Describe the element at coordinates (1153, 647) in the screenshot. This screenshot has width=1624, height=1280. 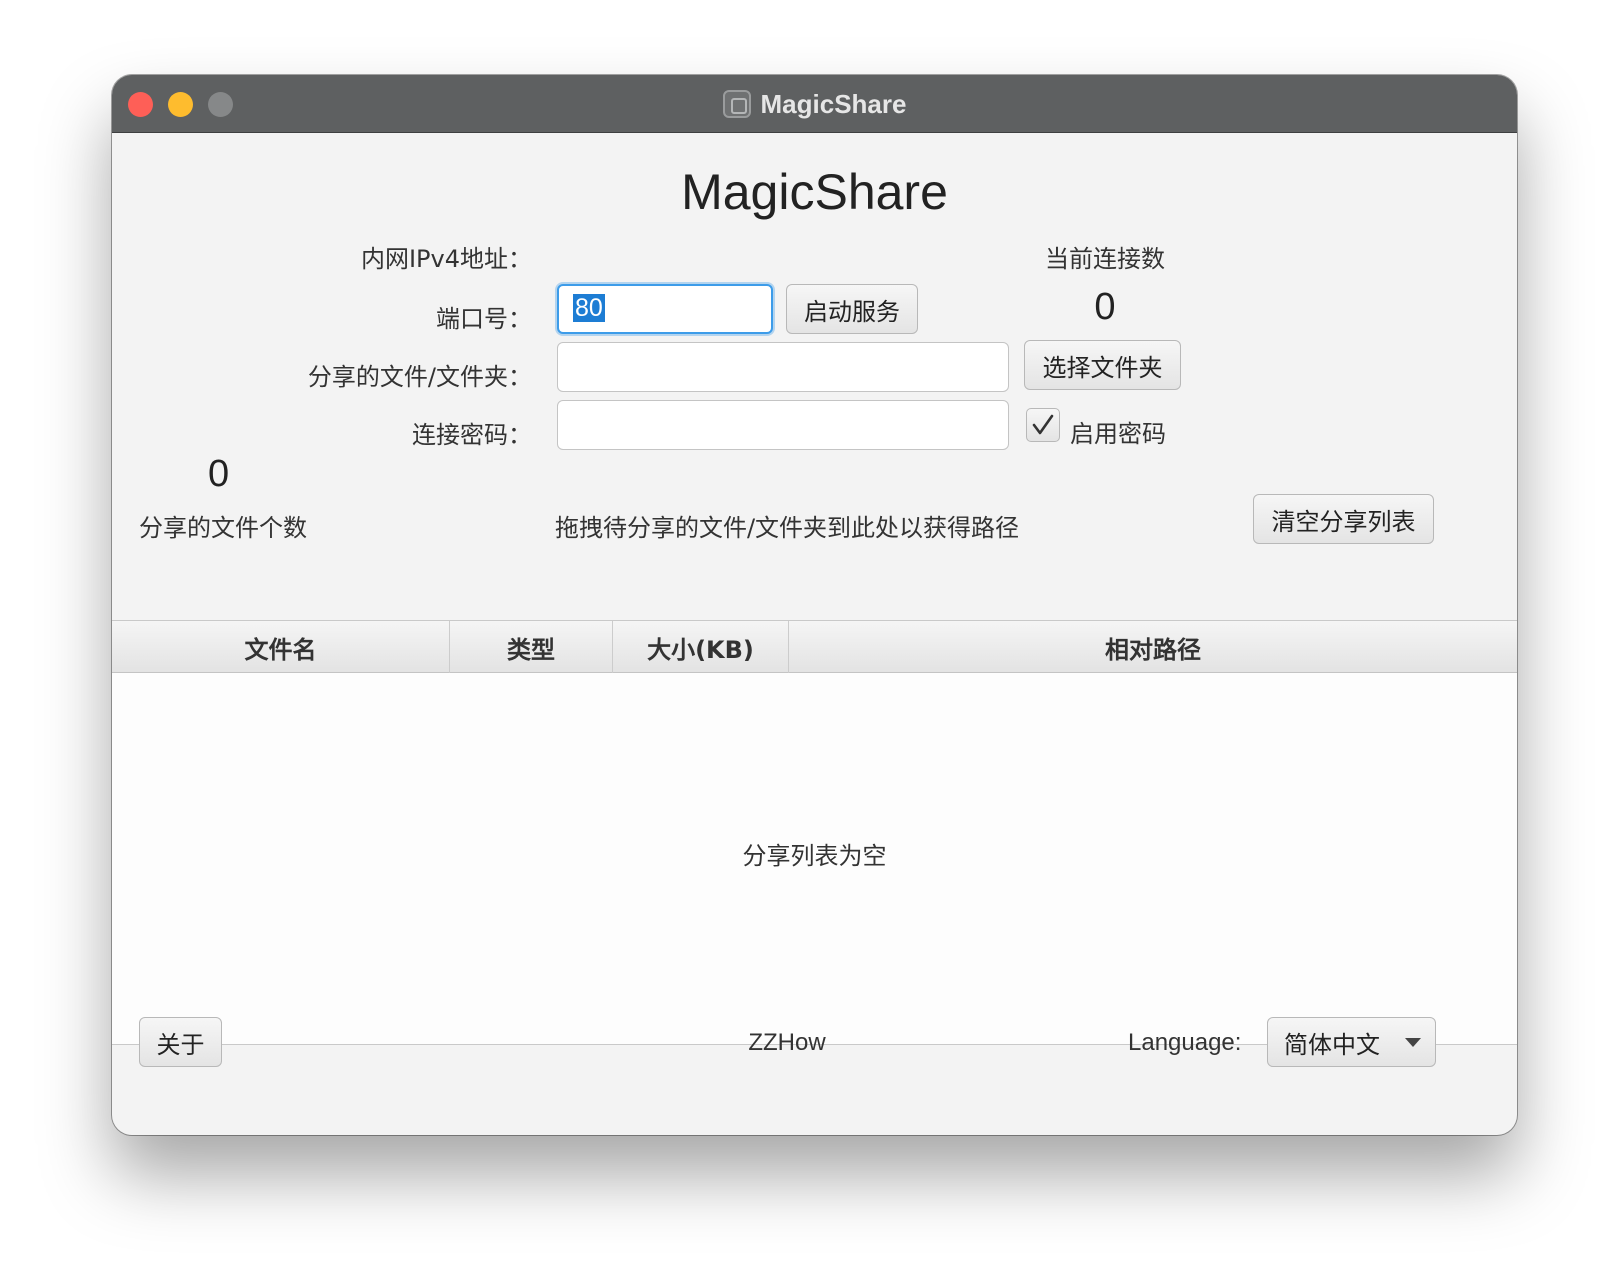
I see `column-header-relative-path: 相对路径` at that location.